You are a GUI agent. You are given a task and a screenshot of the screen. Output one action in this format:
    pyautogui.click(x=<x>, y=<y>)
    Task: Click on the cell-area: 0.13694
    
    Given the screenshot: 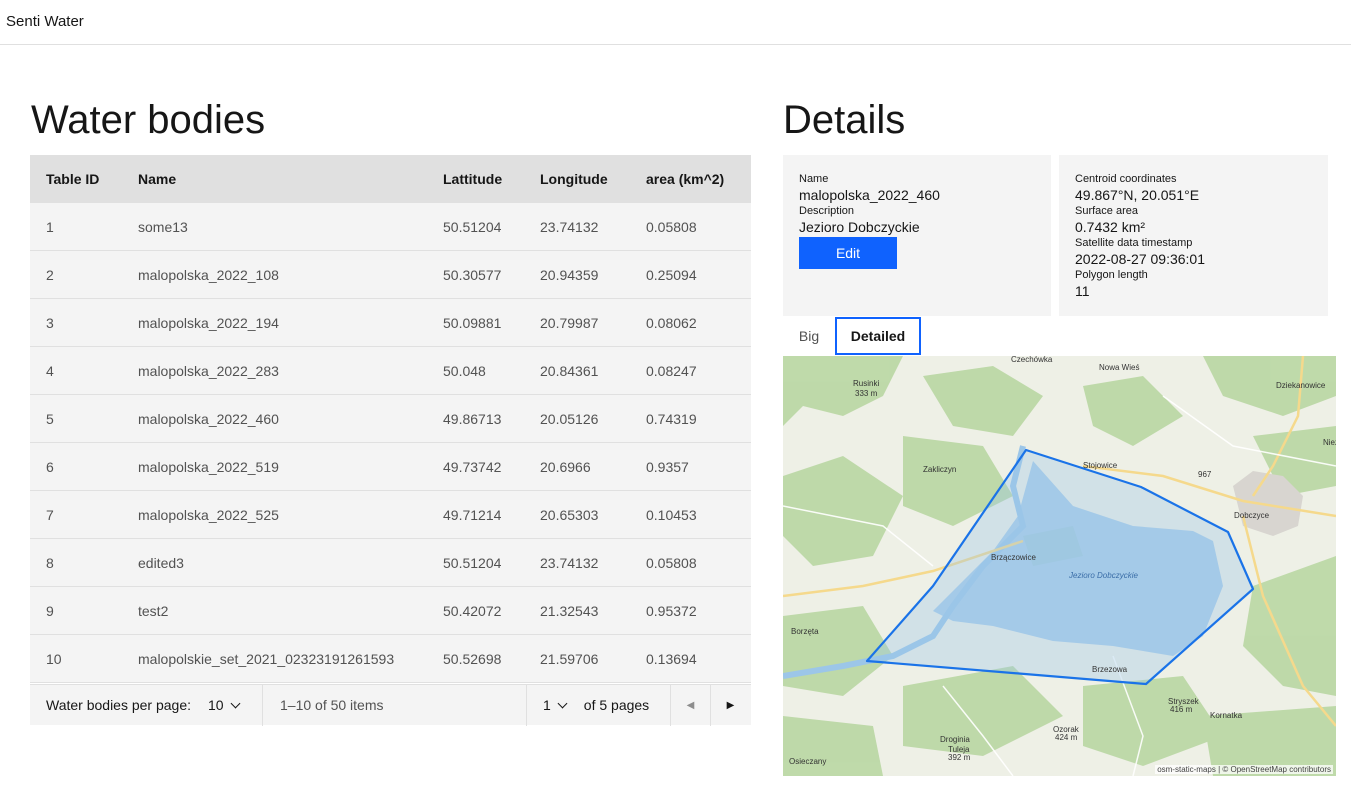 What is the action you would take?
    pyautogui.click(x=671, y=658)
    